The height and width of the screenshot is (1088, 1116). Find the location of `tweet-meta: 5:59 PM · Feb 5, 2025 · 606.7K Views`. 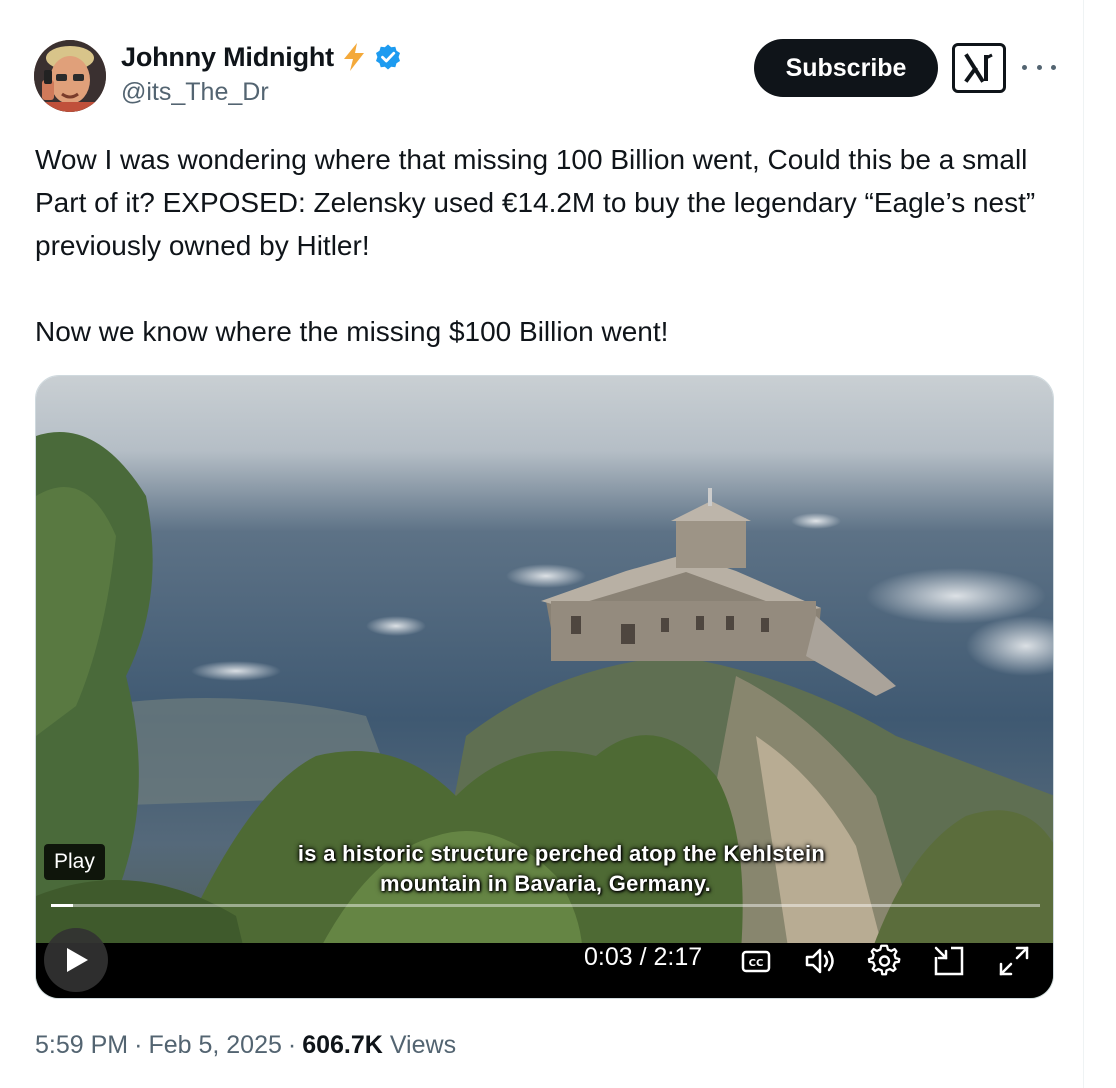

tweet-meta: 5:59 PM · Feb 5, 2025 · 606.7K Views is located at coordinates (245, 1045).